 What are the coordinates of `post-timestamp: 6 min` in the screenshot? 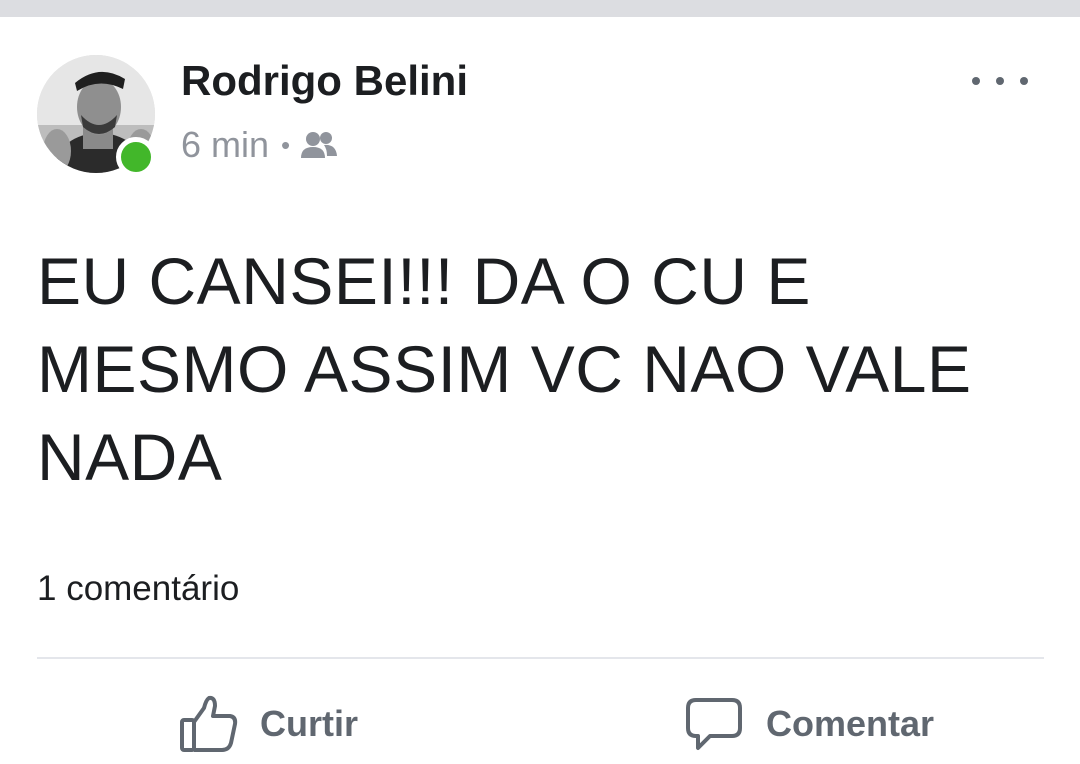 It's located at (225, 145).